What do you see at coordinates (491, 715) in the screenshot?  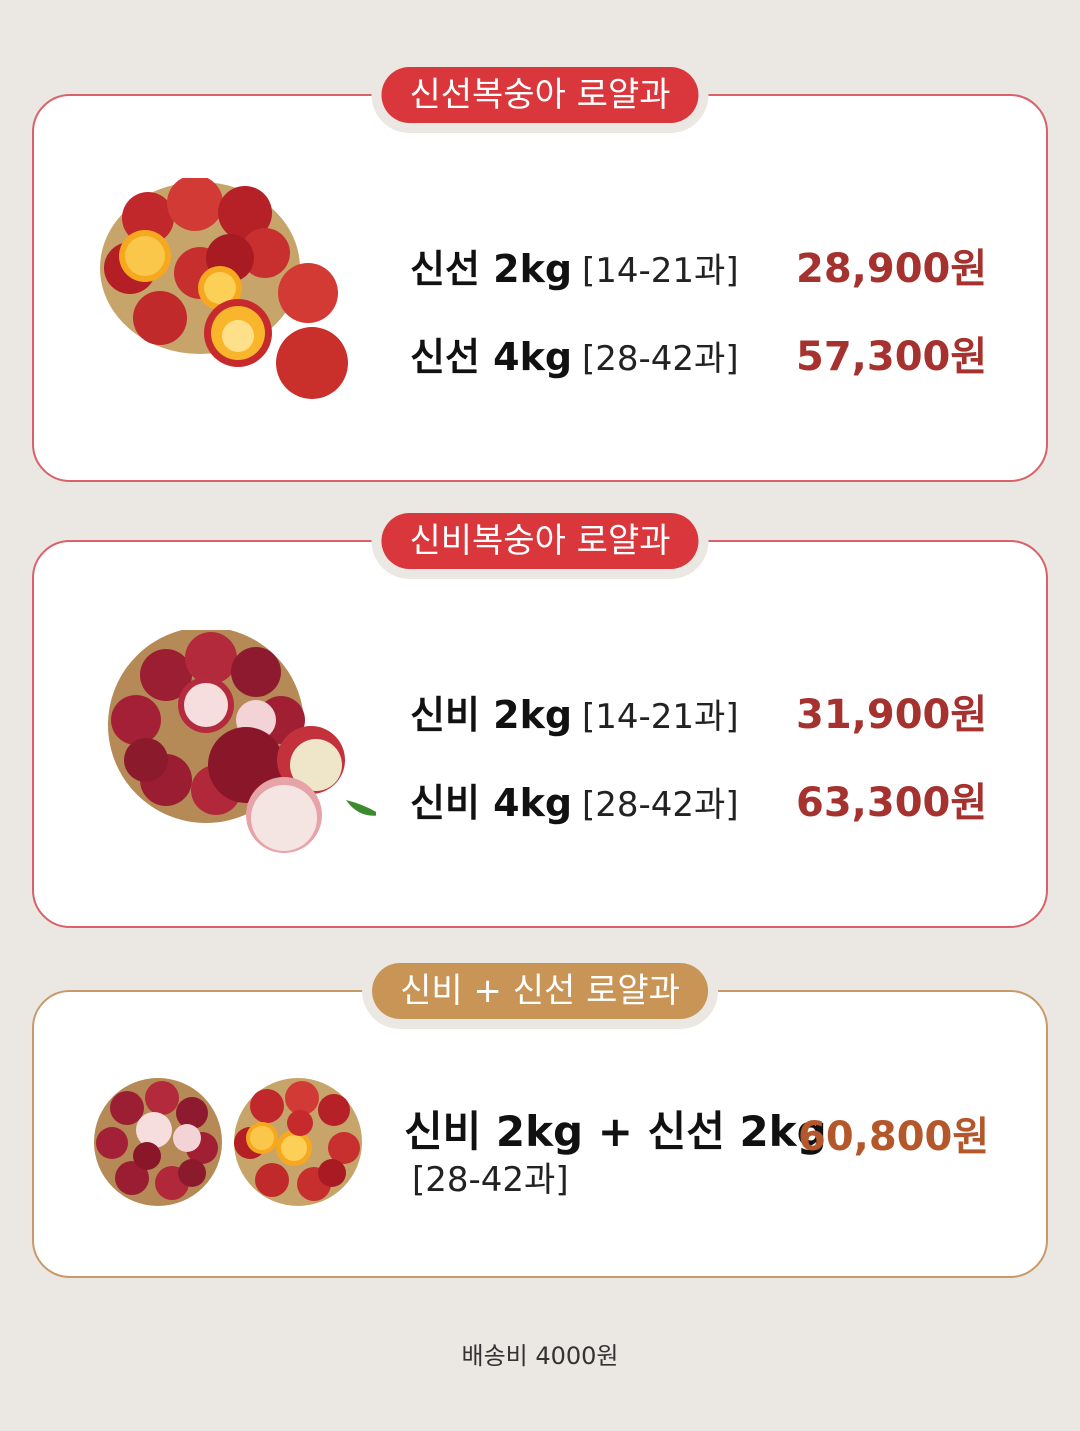 I see `product-name: 신비 2kg` at bounding box center [491, 715].